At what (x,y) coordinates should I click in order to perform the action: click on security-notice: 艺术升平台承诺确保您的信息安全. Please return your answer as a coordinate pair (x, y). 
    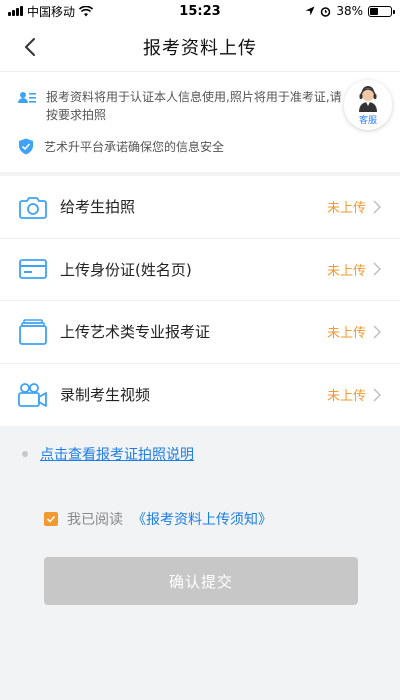
    Looking at the image, I should click on (181, 147).